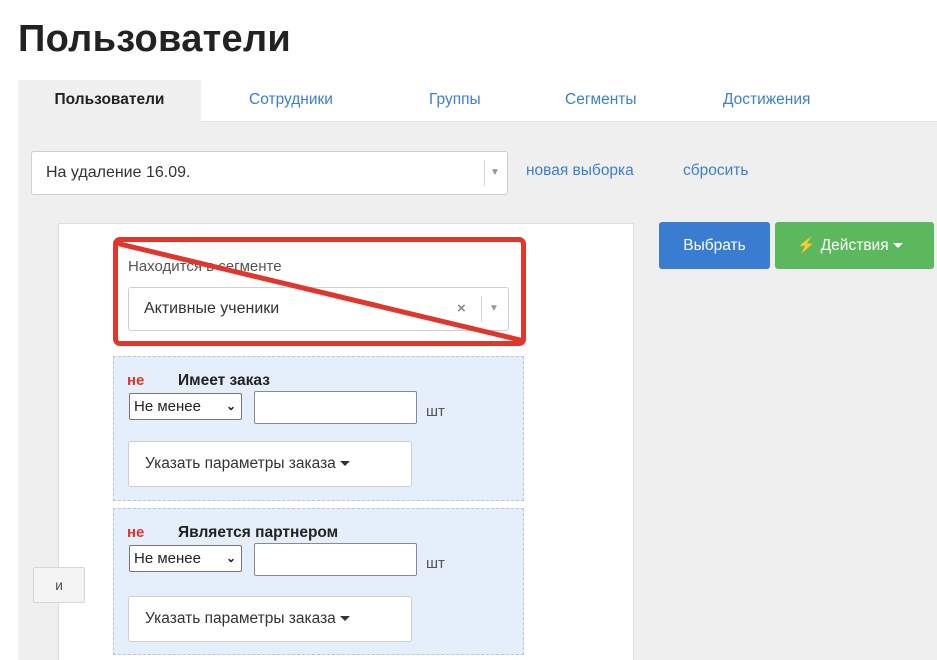 The image size is (937, 660). I want to click on new-selection-link: новая выборка, so click(580, 171).